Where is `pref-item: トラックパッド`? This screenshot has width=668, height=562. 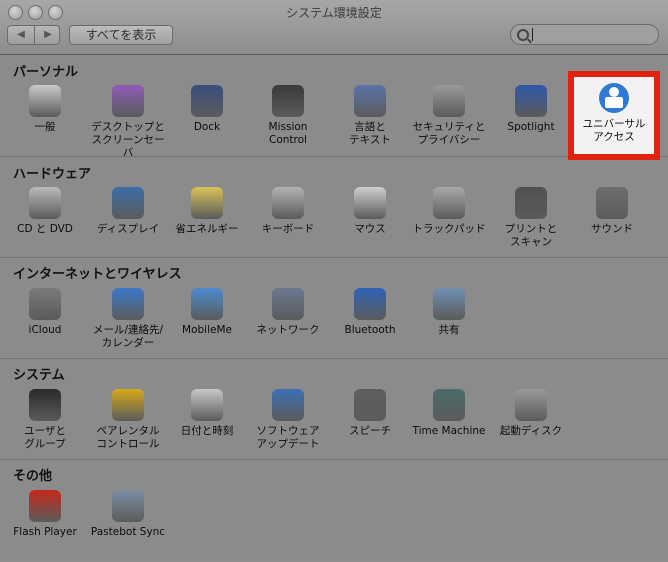 pref-item: トラックパッド is located at coordinates (449, 211).